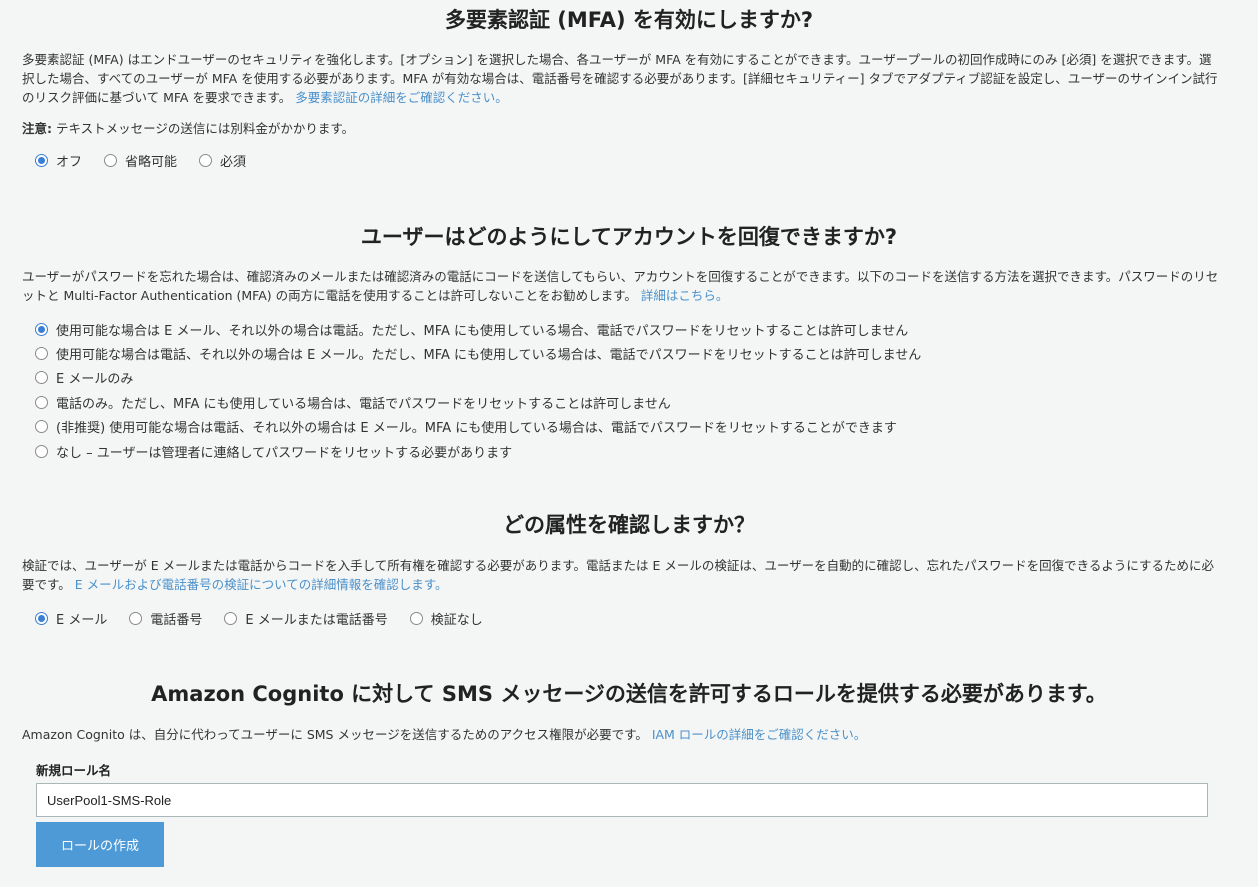 This screenshot has height=887, width=1258. Describe the element at coordinates (622, 800) in the screenshot. I see `role-name-input` at that location.